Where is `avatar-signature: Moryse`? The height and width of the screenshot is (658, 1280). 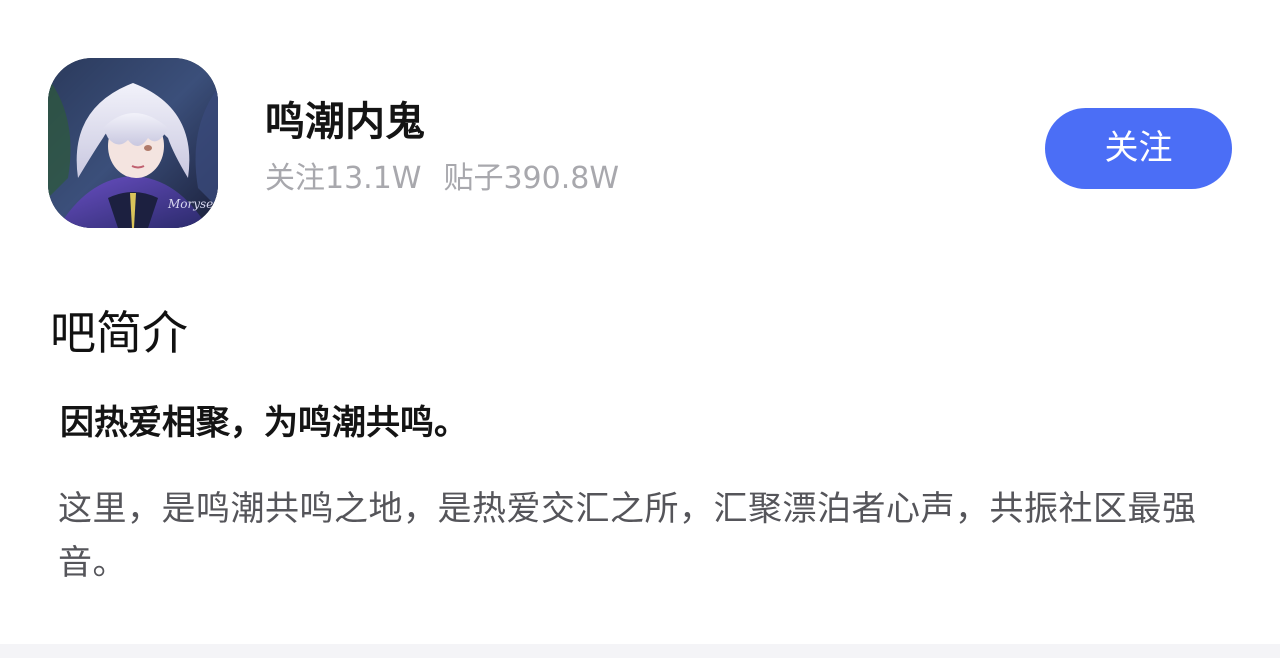 avatar-signature: Moryse is located at coordinates (190, 204).